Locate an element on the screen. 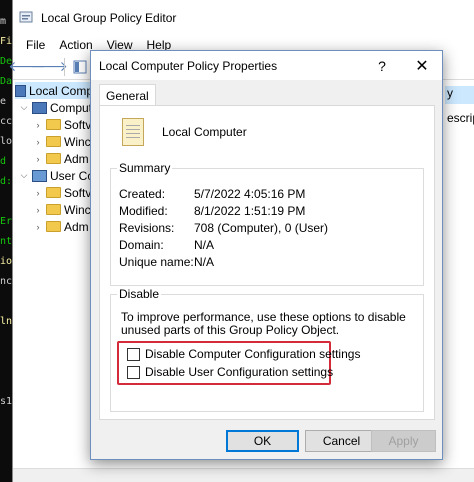 The height and width of the screenshot is (482, 474). close-button: ✕ is located at coordinates (422, 66).